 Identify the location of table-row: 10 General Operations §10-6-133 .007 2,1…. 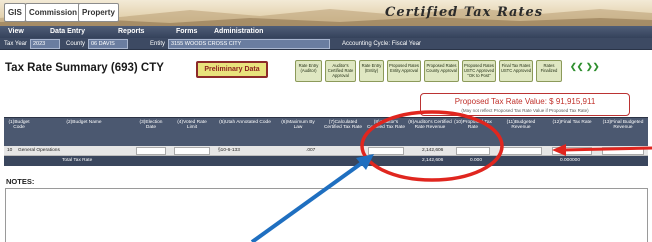
(326, 151).